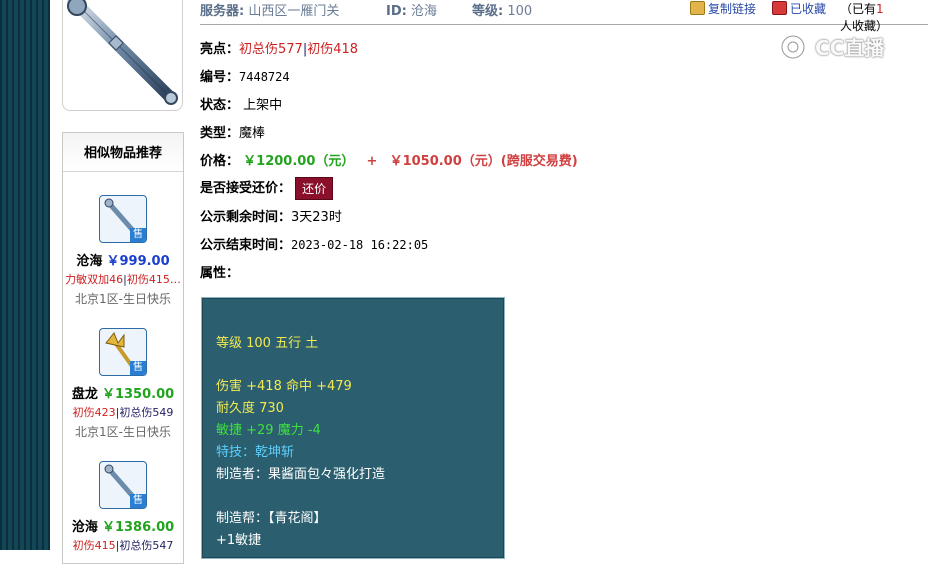 The height and width of the screenshot is (564, 928). I want to click on attr-bonus: +1敏捷, so click(239, 540).